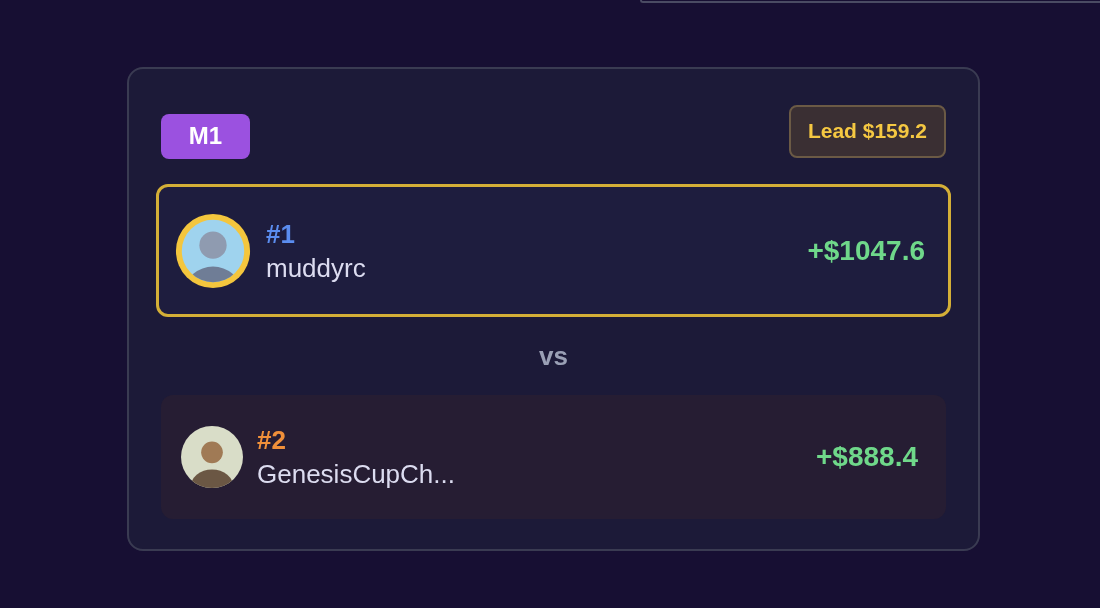  I want to click on profit-amount: +$1047.6, so click(866, 250).